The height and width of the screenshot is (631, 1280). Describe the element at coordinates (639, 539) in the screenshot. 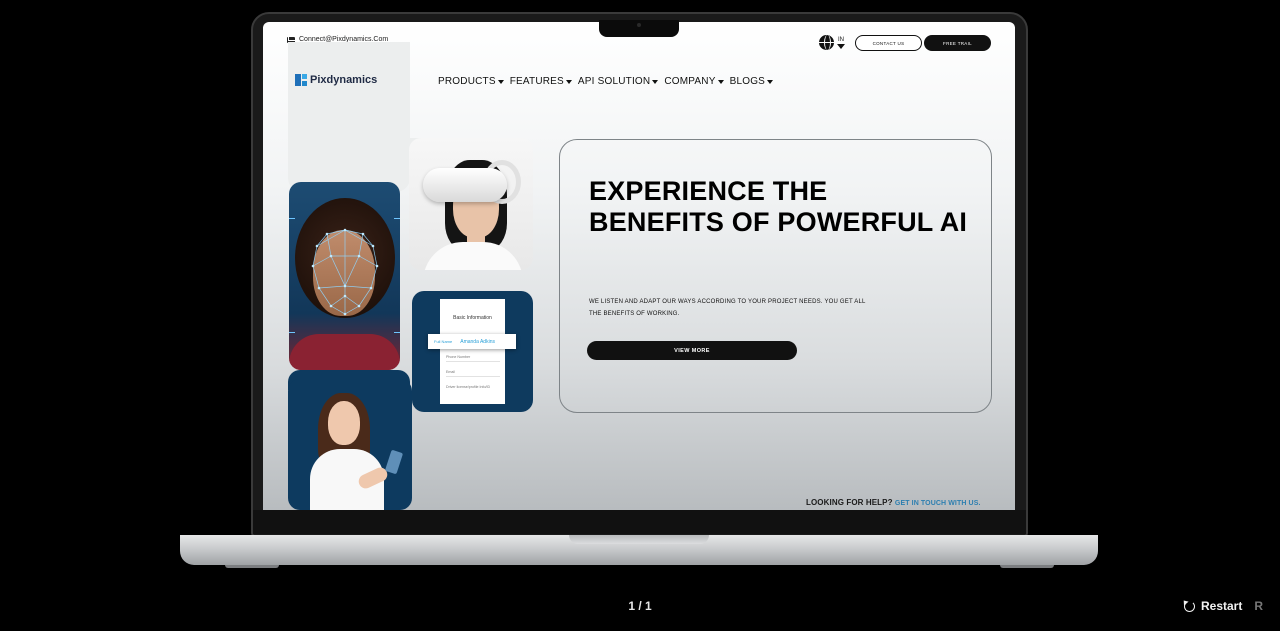

I see `base-notch` at that location.